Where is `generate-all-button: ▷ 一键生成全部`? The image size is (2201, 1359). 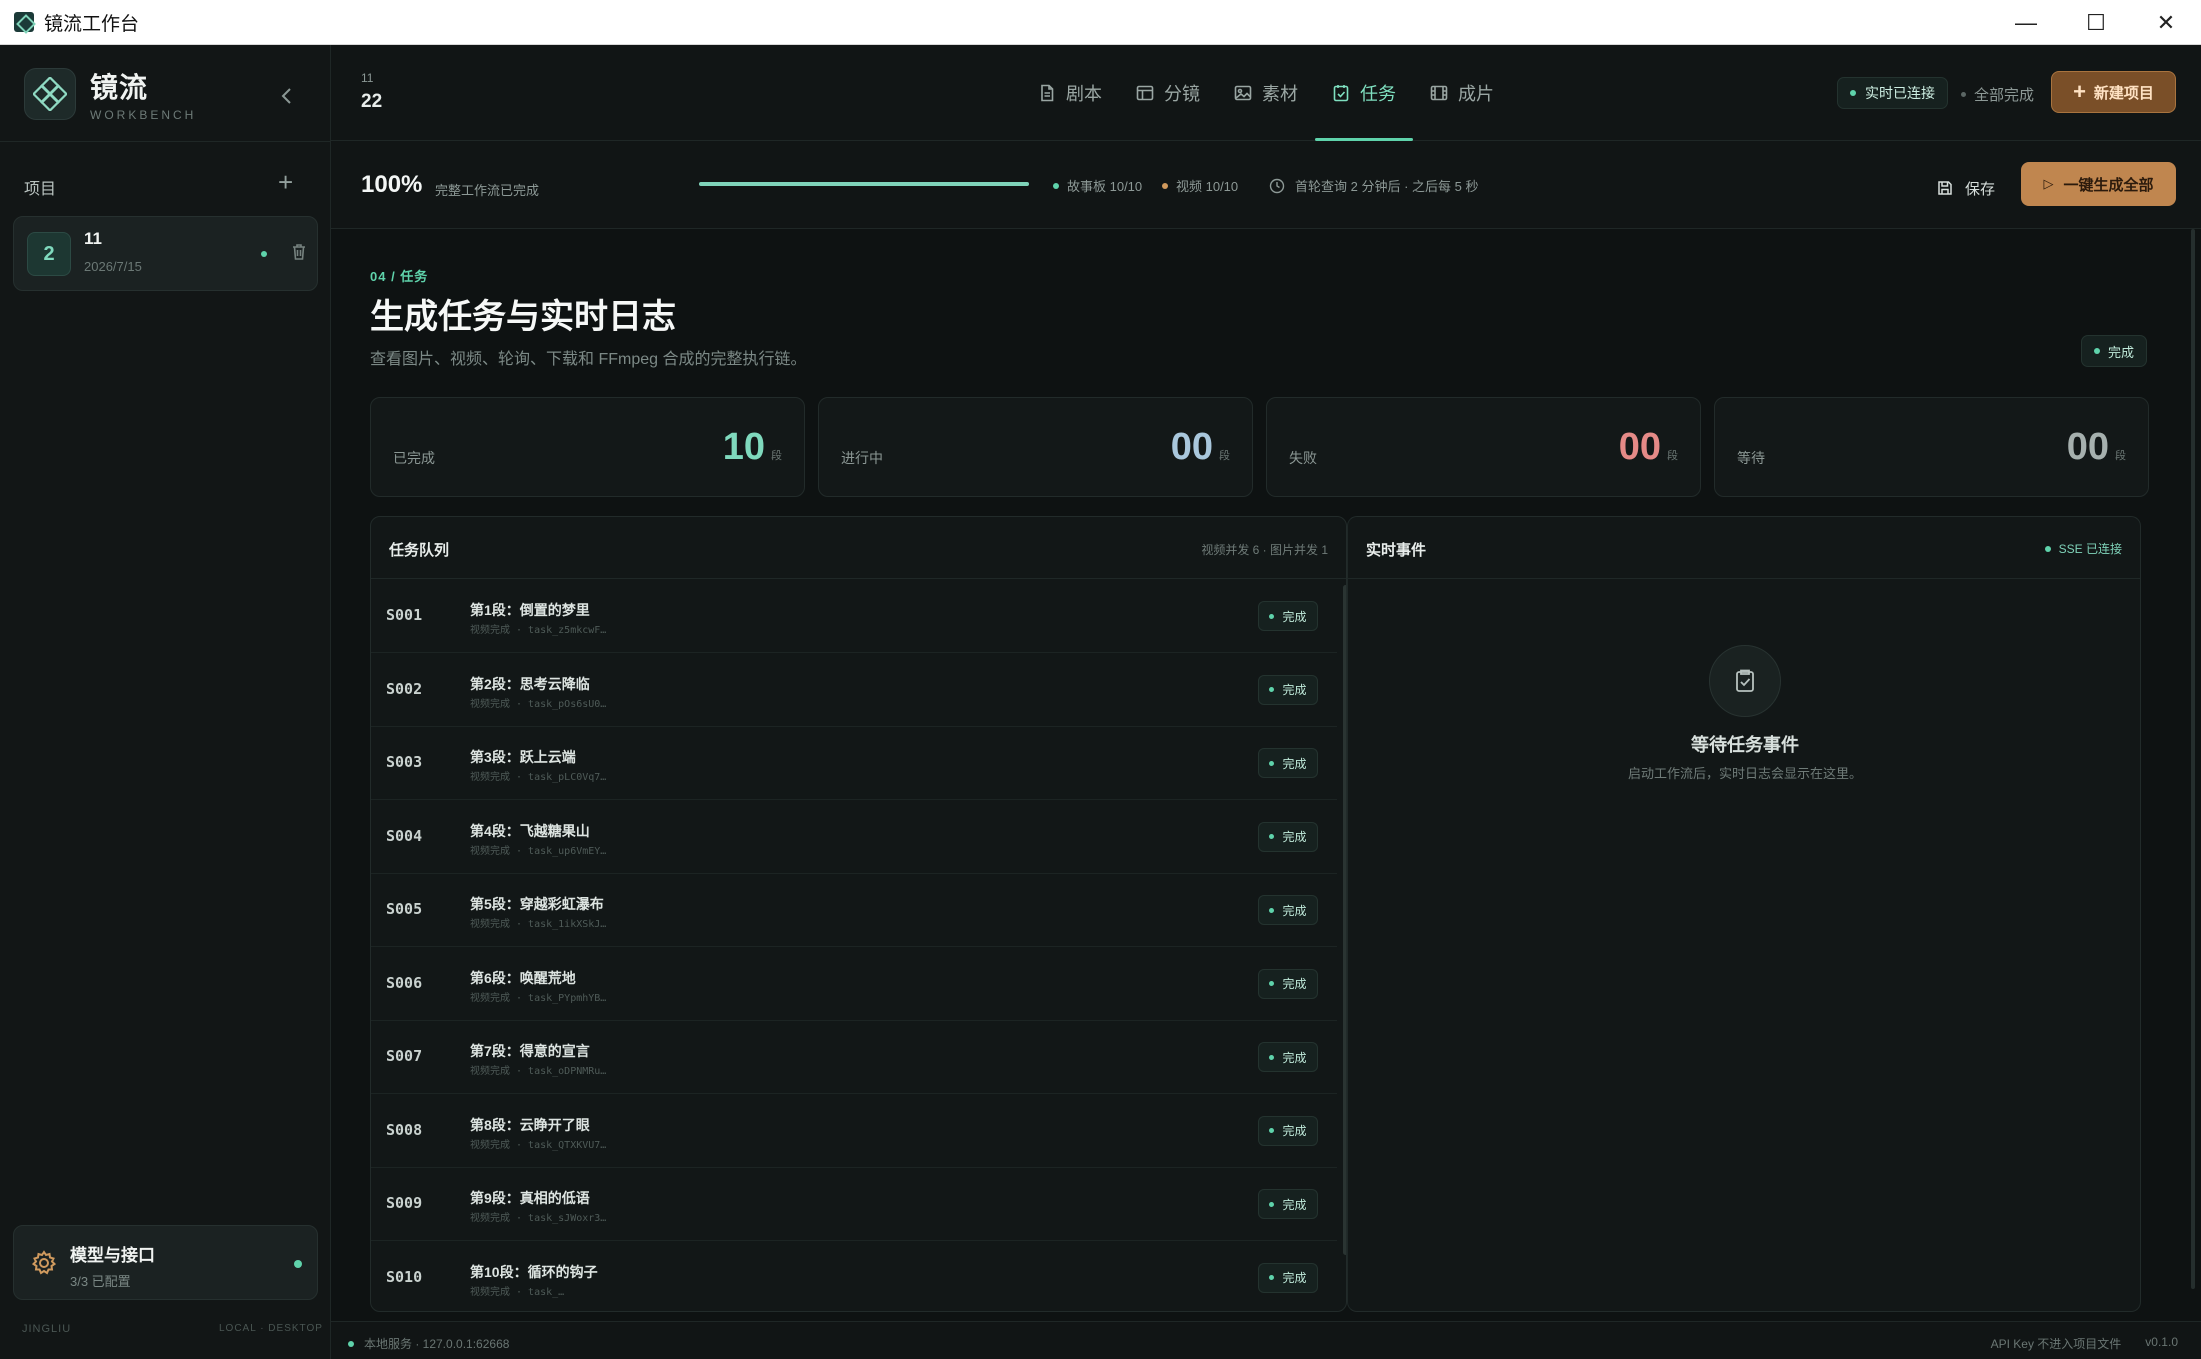 generate-all-button: ▷ 一键生成全部 is located at coordinates (2098, 184).